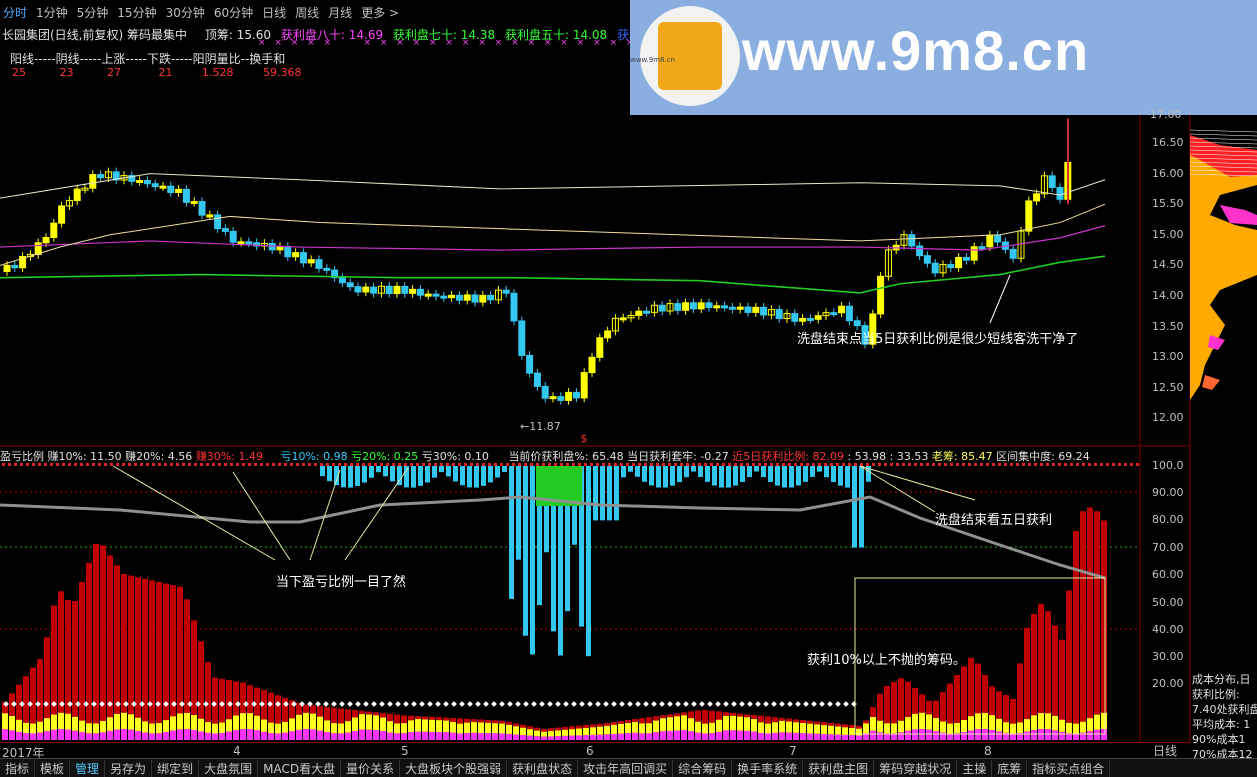  What do you see at coordinates (1168, 326) in the screenshot?
I see `price-tick: 13.50` at bounding box center [1168, 326].